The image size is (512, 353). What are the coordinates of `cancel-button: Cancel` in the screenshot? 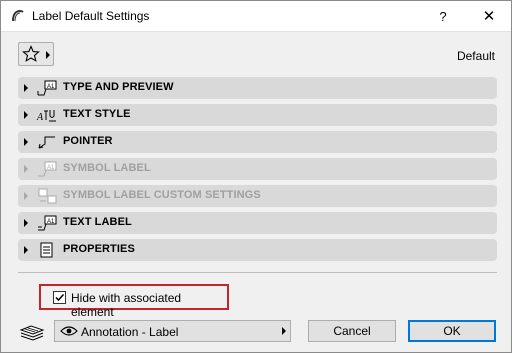 It's located at (352, 331).